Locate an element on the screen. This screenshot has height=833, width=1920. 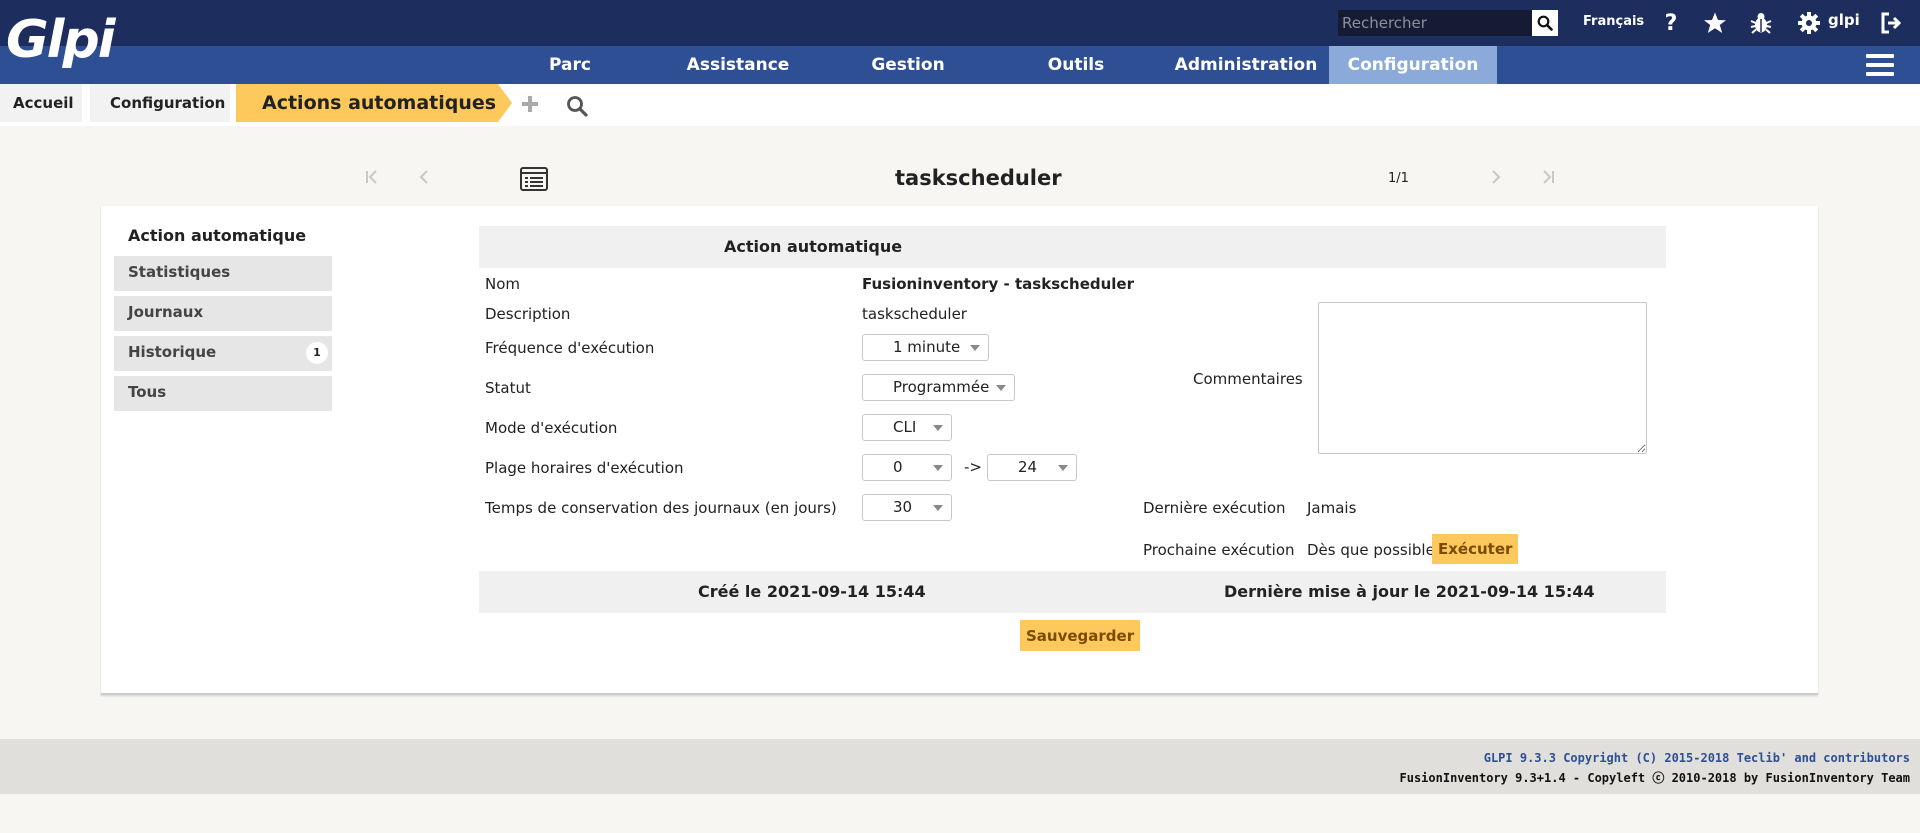
breadcrumb-current: Actions automatiques is located at coordinates (374, 103).